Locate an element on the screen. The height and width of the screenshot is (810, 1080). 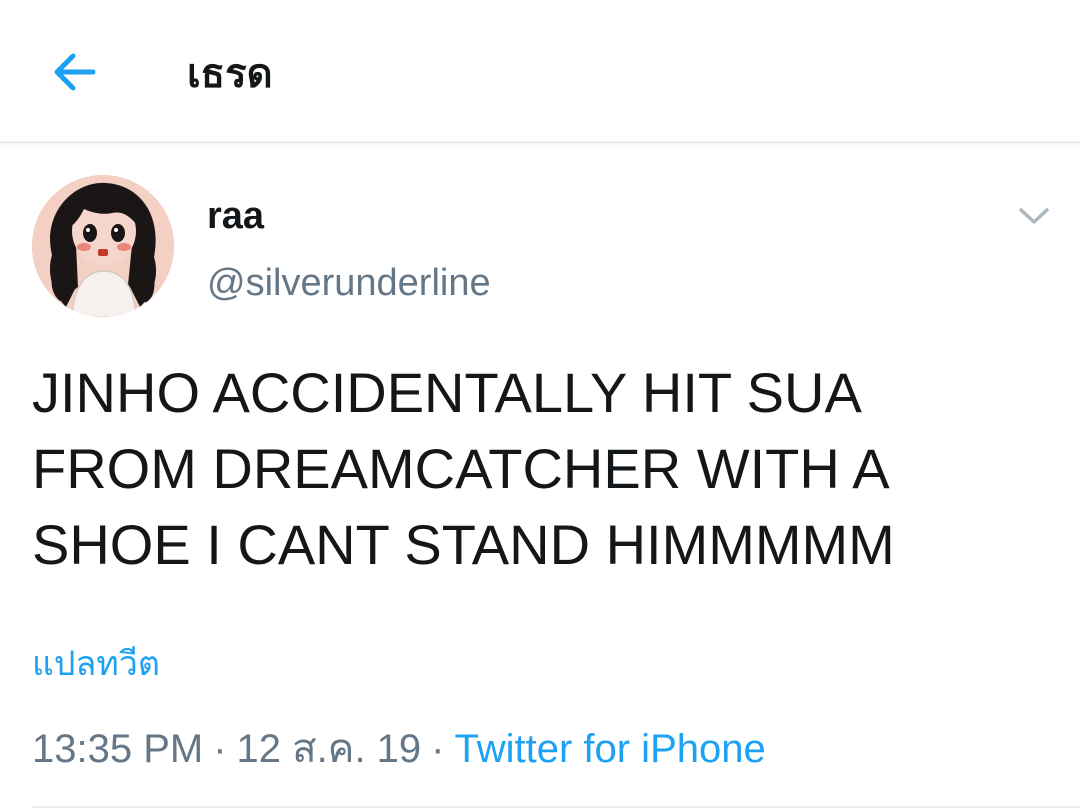
avatar-illustration is located at coordinates (103, 246).